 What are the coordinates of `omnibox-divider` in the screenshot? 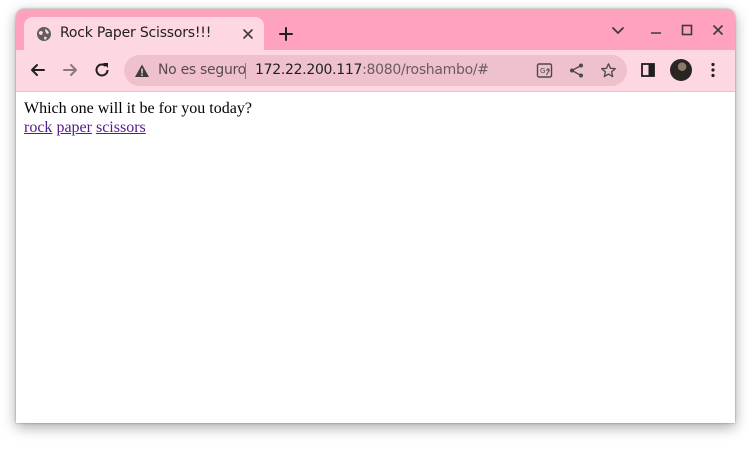 It's located at (245, 71).